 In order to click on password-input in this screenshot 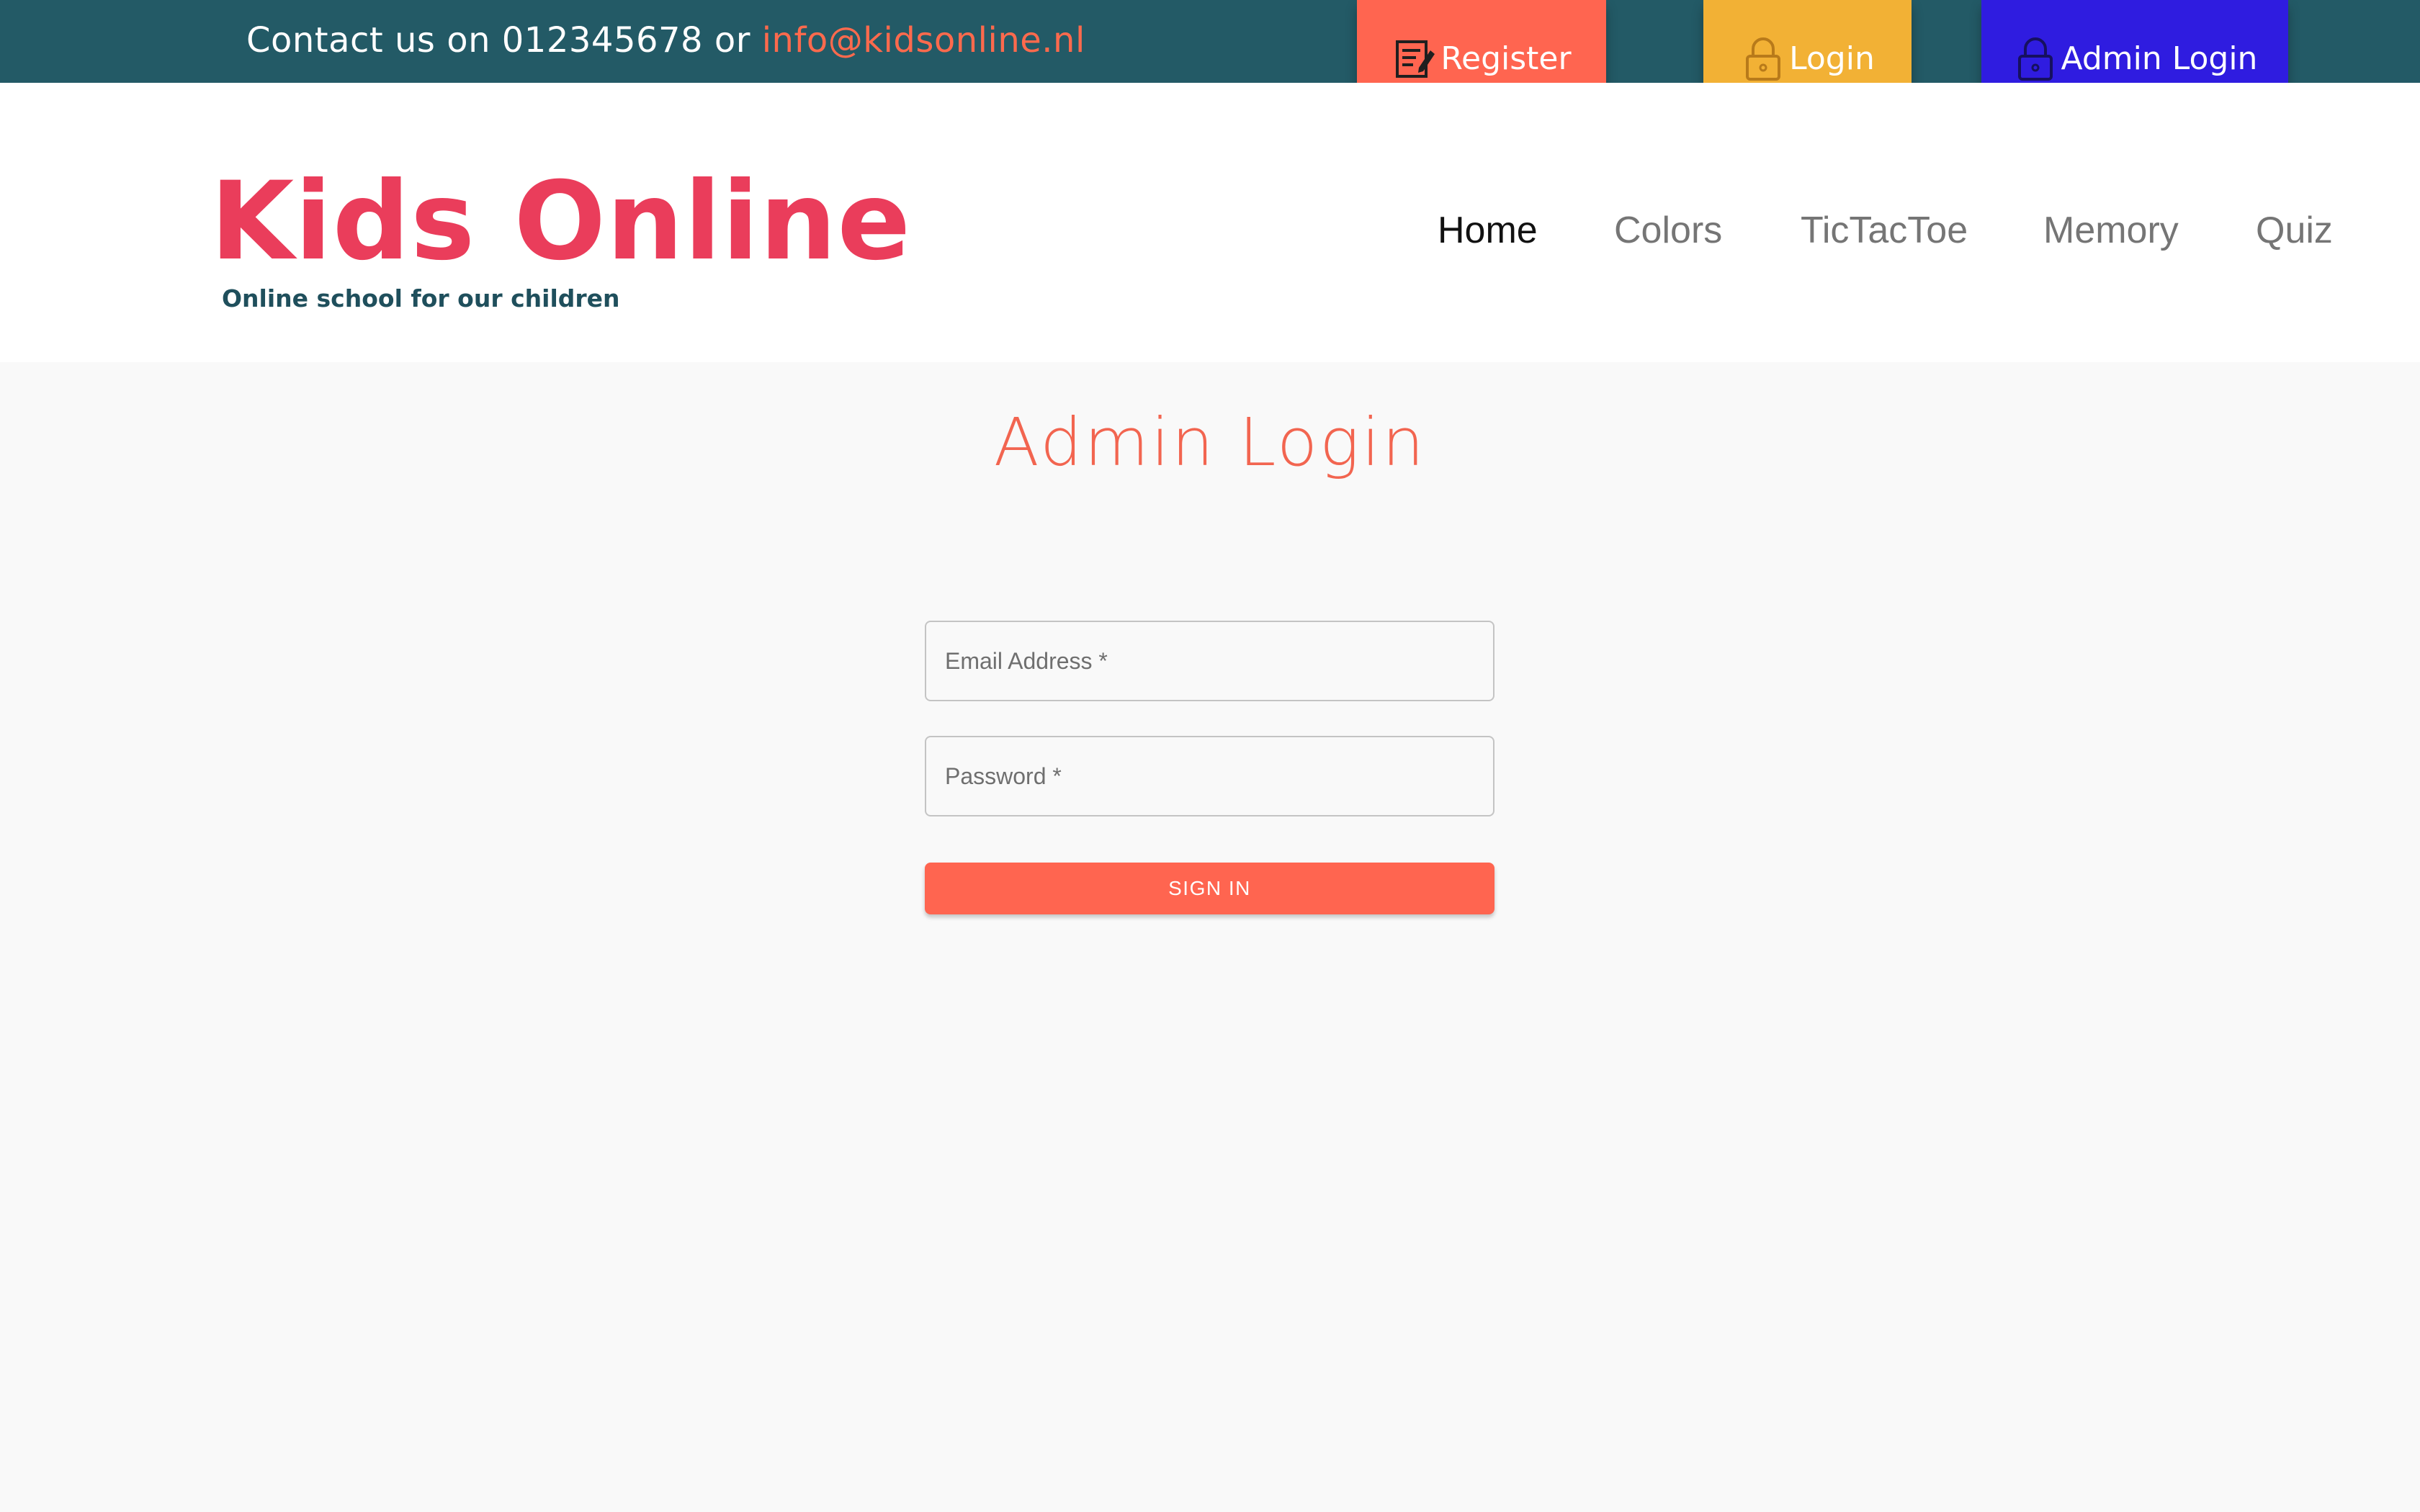, I will do `click(1209, 776)`.